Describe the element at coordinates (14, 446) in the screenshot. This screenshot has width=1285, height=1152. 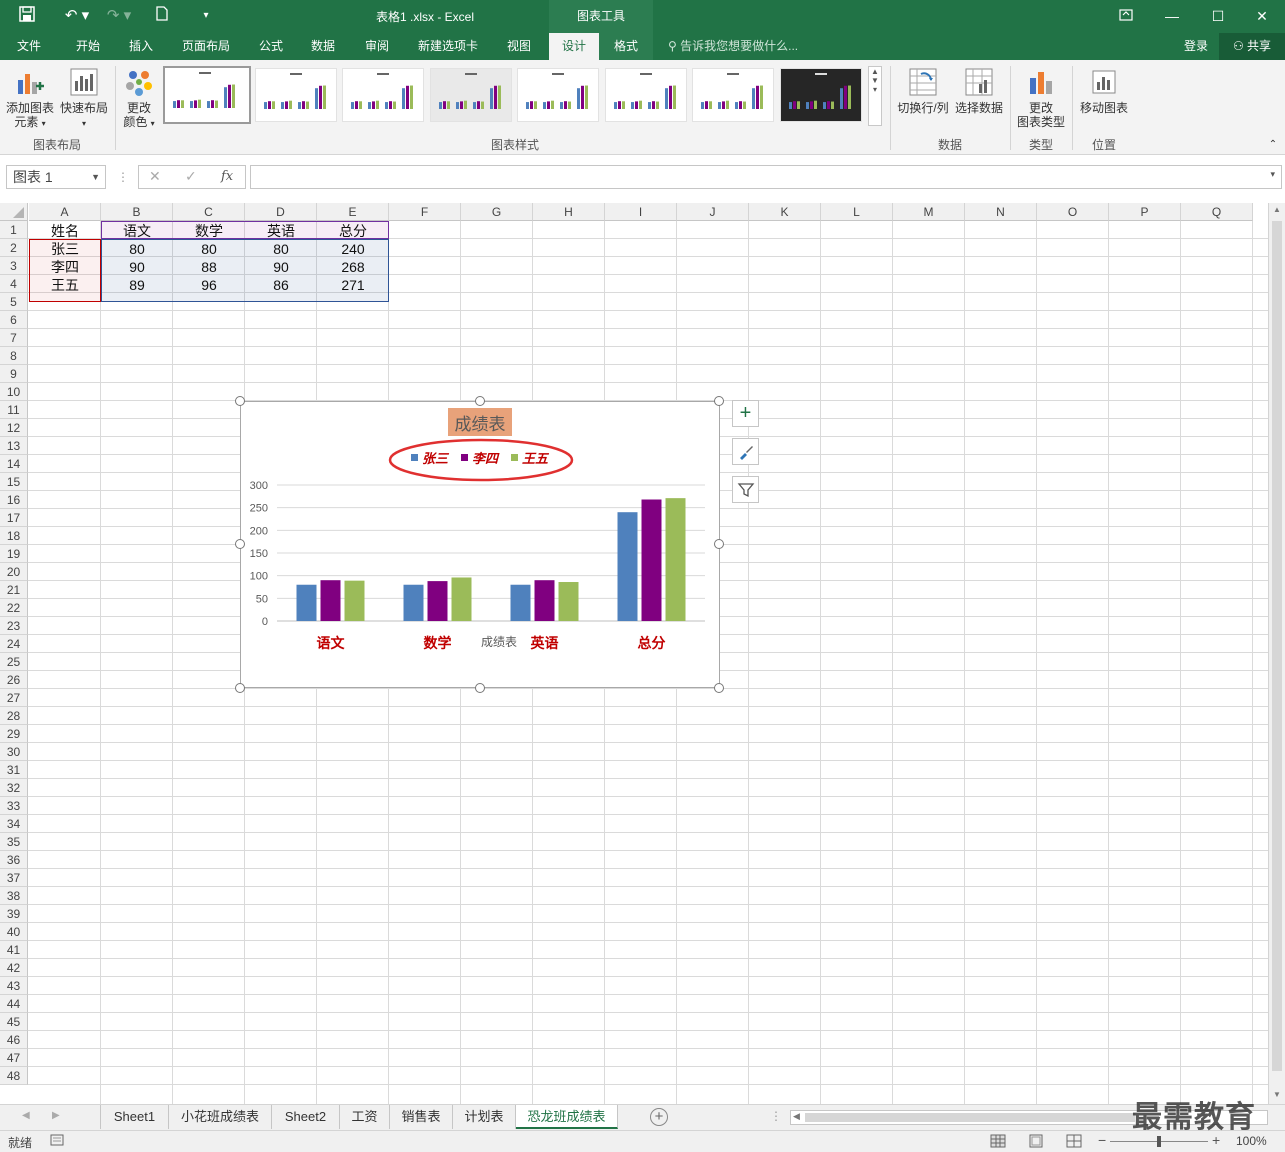
I see `row-header-13: 13` at that location.